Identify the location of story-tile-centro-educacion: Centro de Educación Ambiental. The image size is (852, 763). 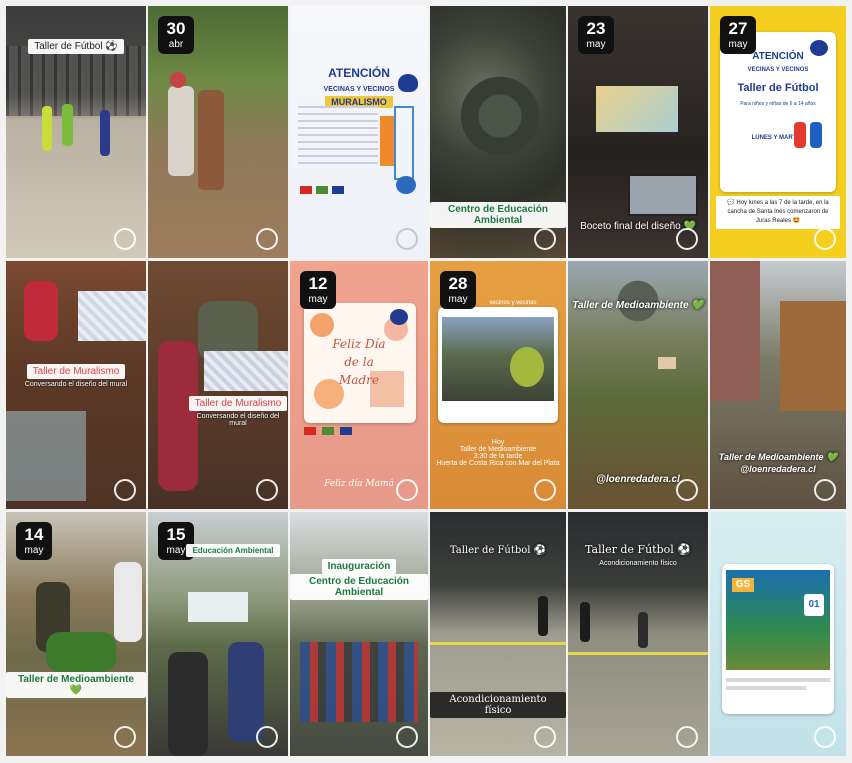
(498, 132).